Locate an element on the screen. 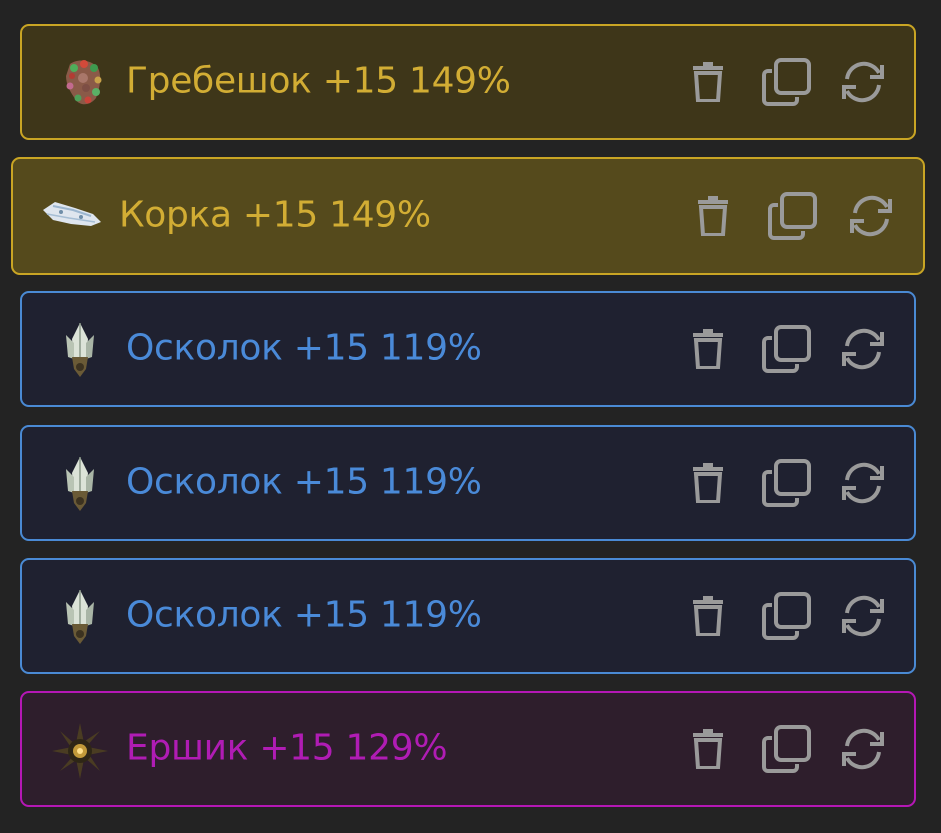  item-label: Ершик +15 129% is located at coordinates (287, 748).